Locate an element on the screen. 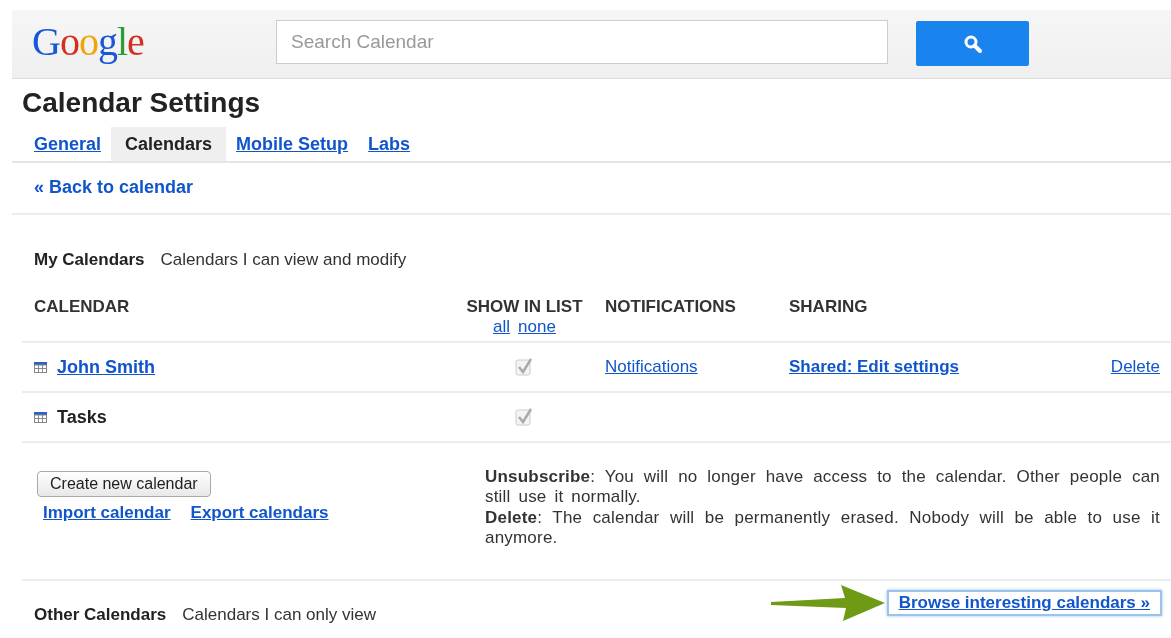 The image size is (1171, 638). search-field: Search Calendar is located at coordinates (582, 42).